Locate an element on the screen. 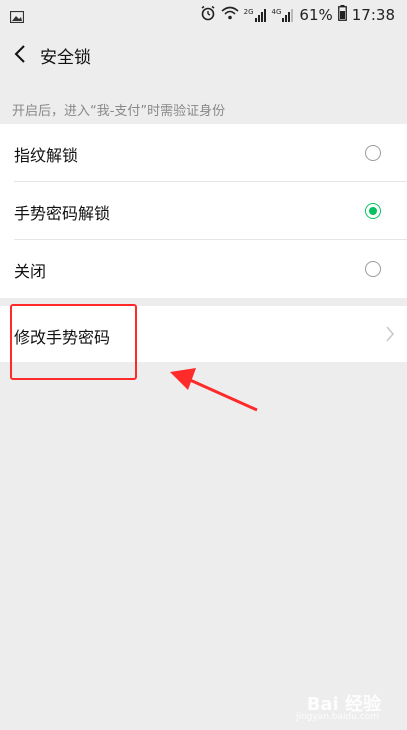 This screenshot has height=730, width=407. option-label: 关闭 is located at coordinates (30, 271).